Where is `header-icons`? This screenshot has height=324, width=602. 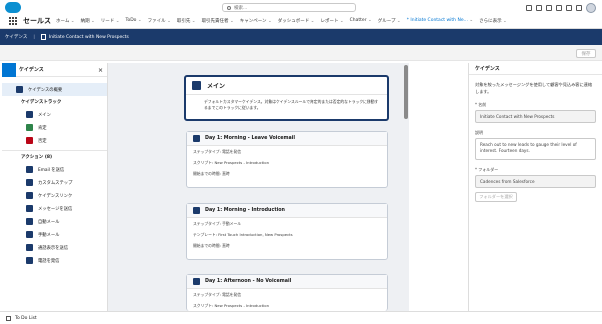 header-icons is located at coordinates (561, 8).